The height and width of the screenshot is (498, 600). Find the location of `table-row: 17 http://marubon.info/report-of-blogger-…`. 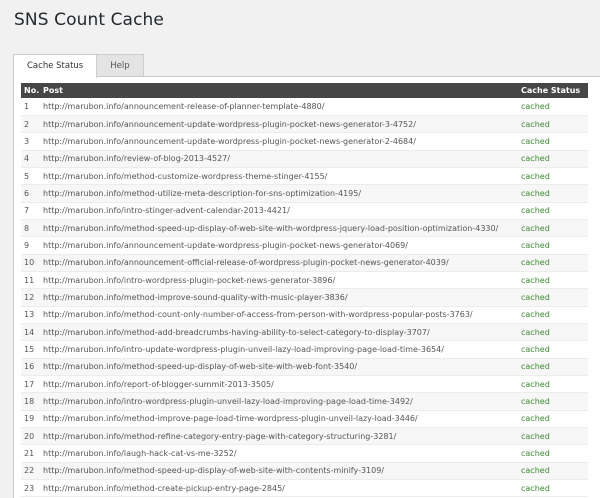

table-row: 17 http://marubon.info/report-of-blogger-… is located at coordinates (304, 384).